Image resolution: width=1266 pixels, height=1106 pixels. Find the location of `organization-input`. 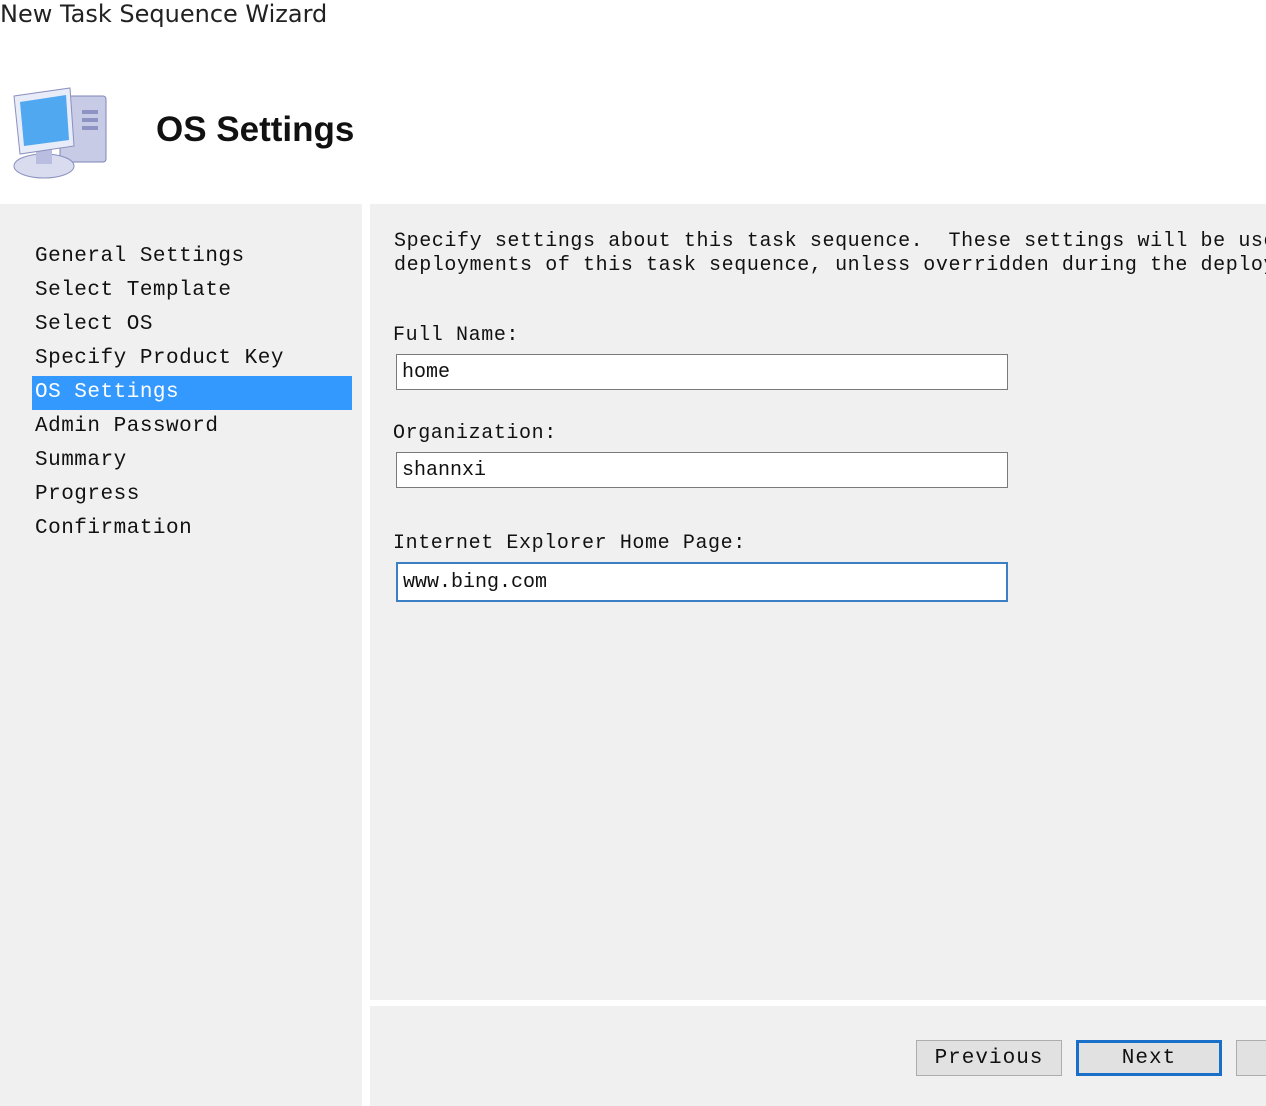

organization-input is located at coordinates (702, 470).